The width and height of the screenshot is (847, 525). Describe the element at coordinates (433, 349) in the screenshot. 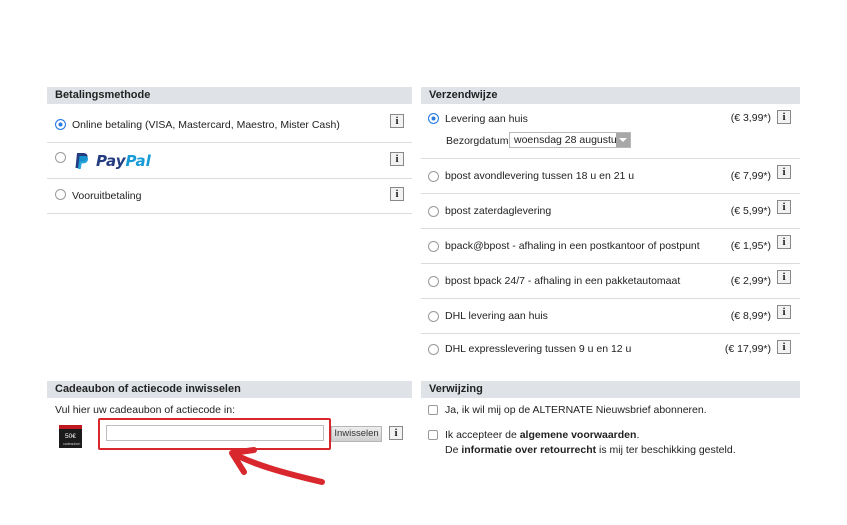

I see `radio-dhl-express` at that location.